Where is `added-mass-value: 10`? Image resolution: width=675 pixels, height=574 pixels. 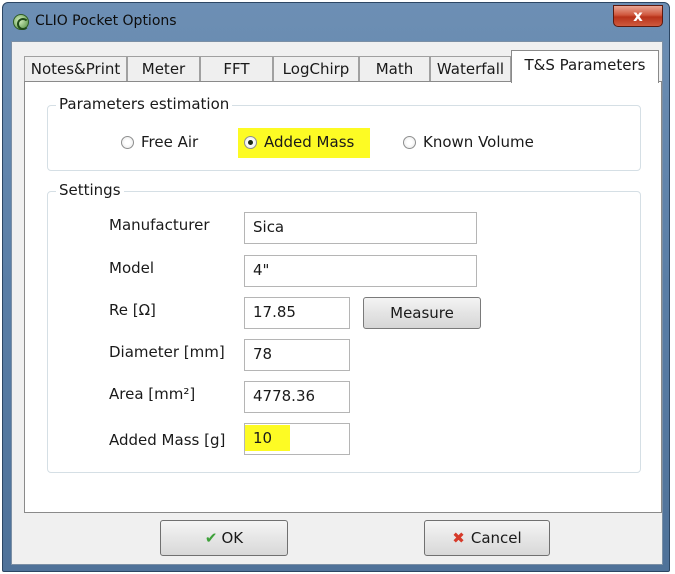
added-mass-value: 10 is located at coordinates (268, 438).